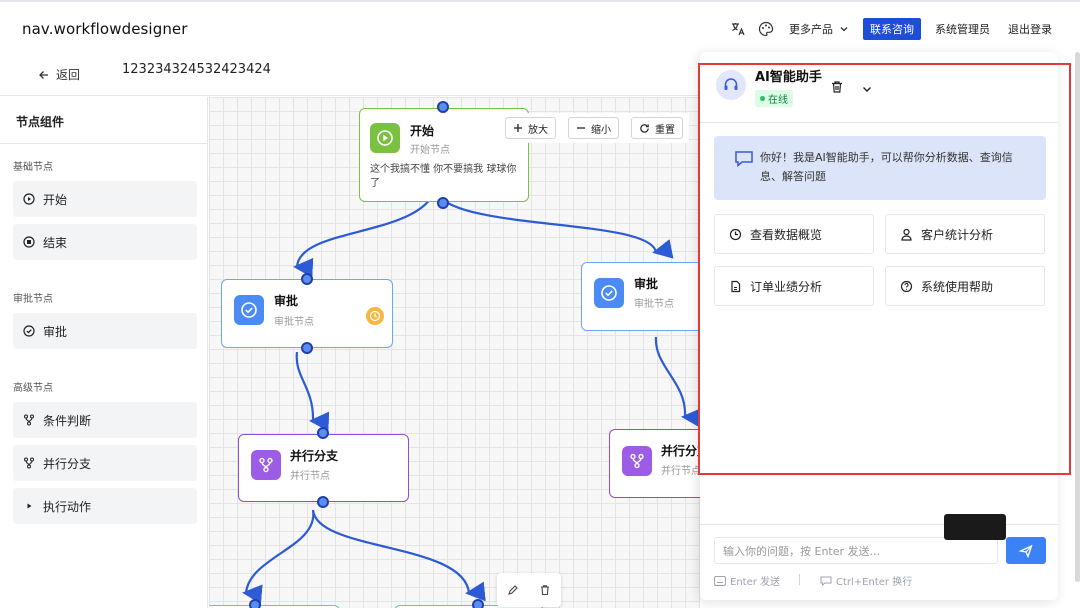 This screenshot has height=608, width=1080. What do you see at coordinates (323, 468) in the screenshot?
I see `node-parallel-left: 并行分支 并行节点` at bounding box center [323, 468].